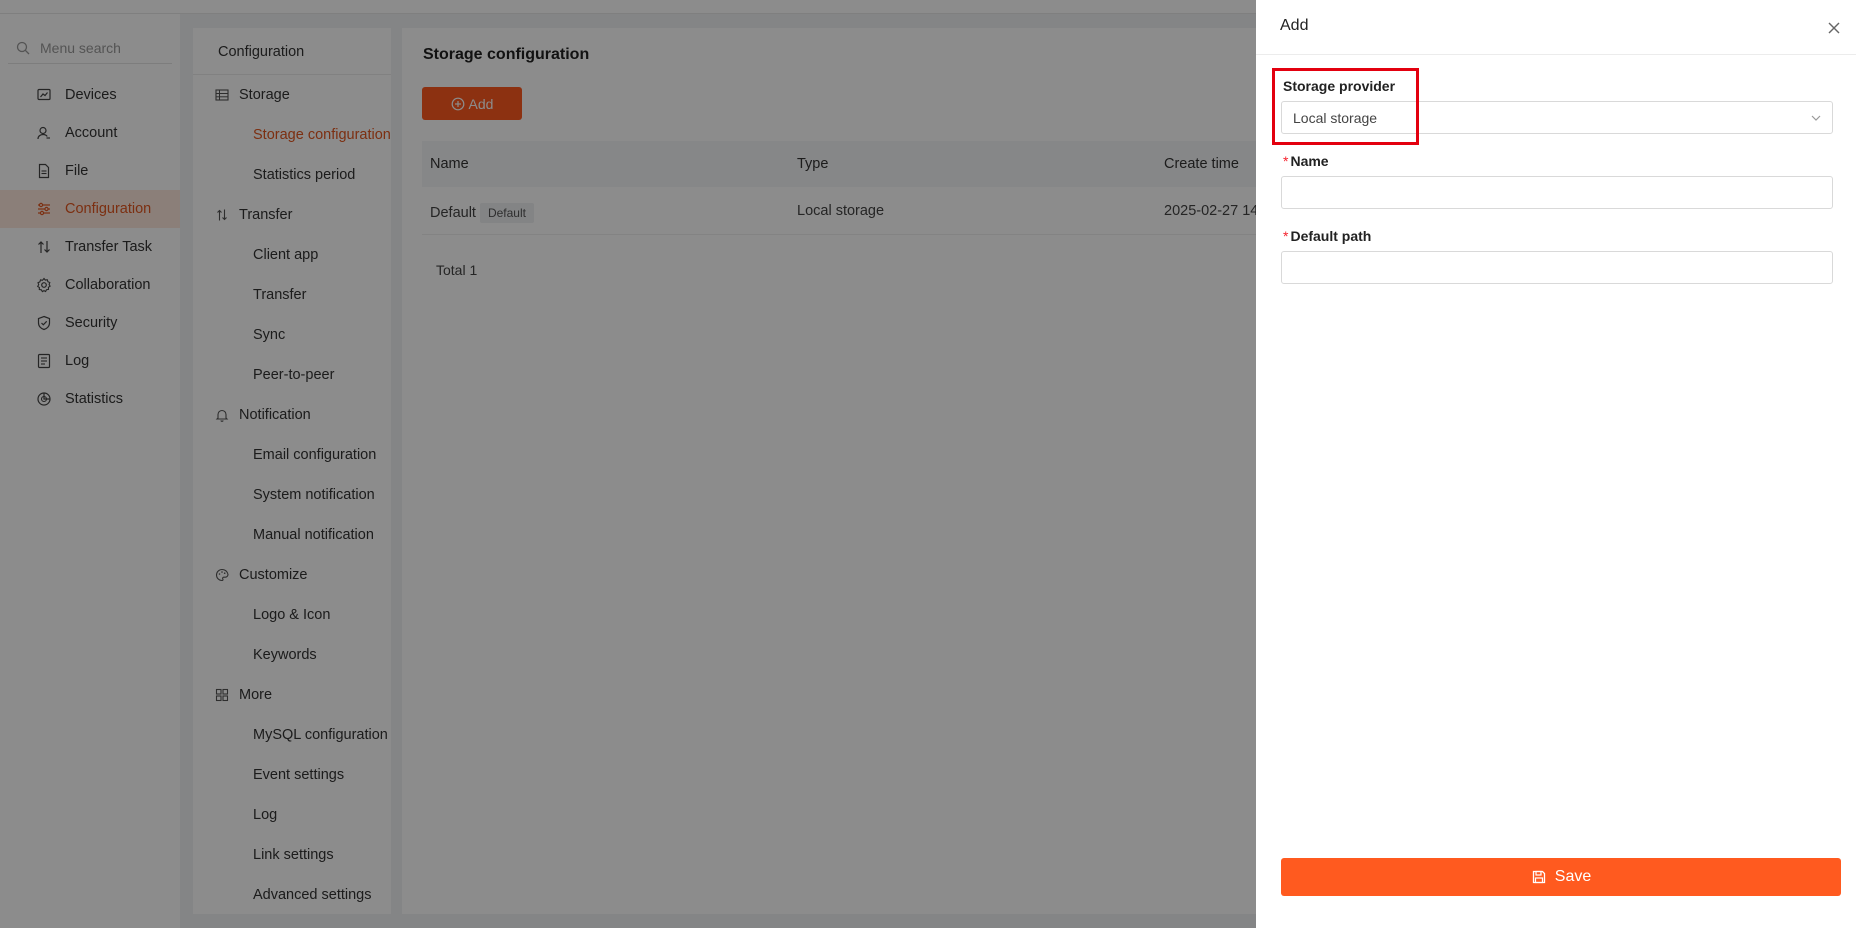 The image size is (1856, 928). Describe the element at coordinates (1345, 106) in the screenshot. I see `highlight-box` at that location.